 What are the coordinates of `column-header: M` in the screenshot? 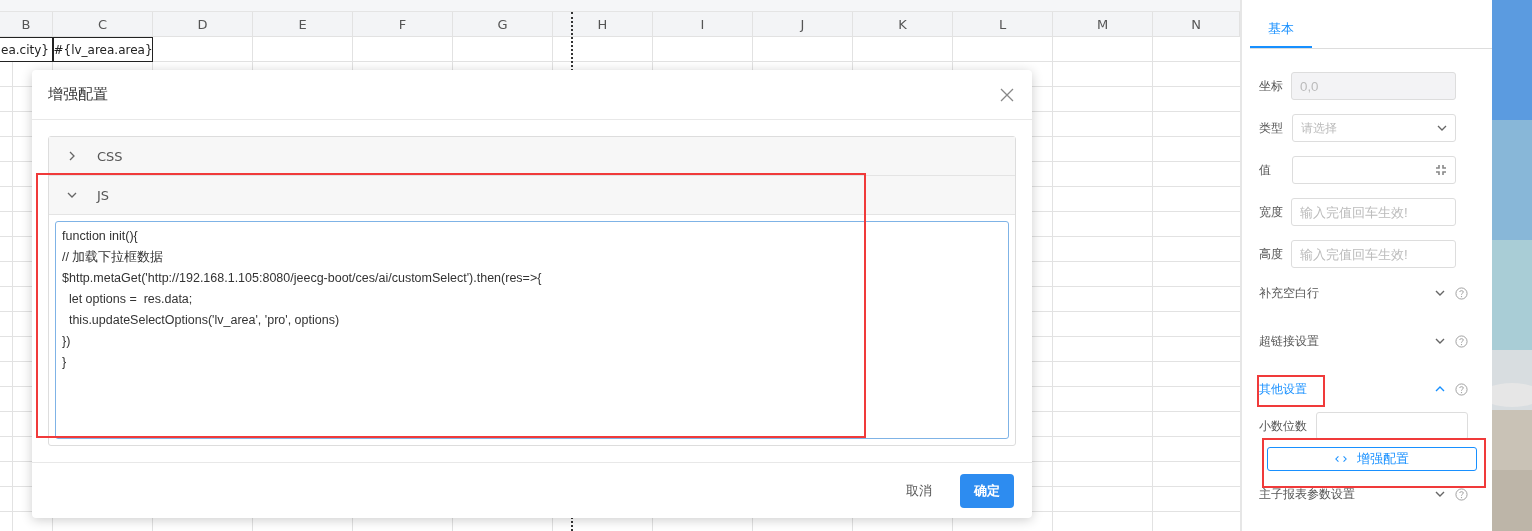 It's located at (1102, 24).